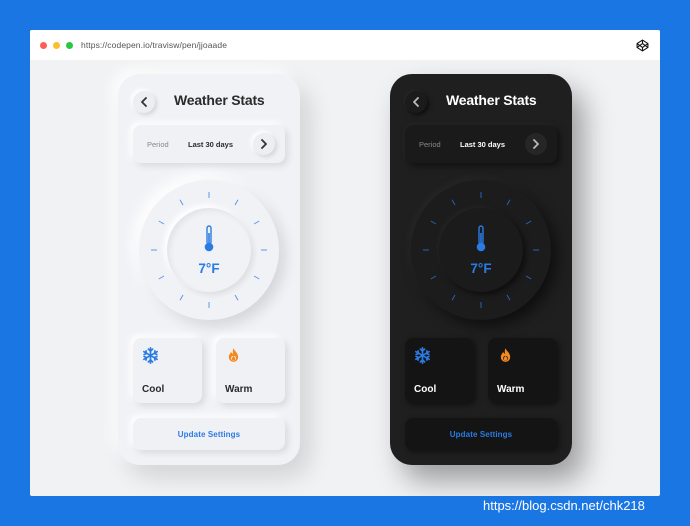  What do you see at coordinates (56, 45) in the screenshot?
I see `minimize-window-button` at bounding box center [56, 45].